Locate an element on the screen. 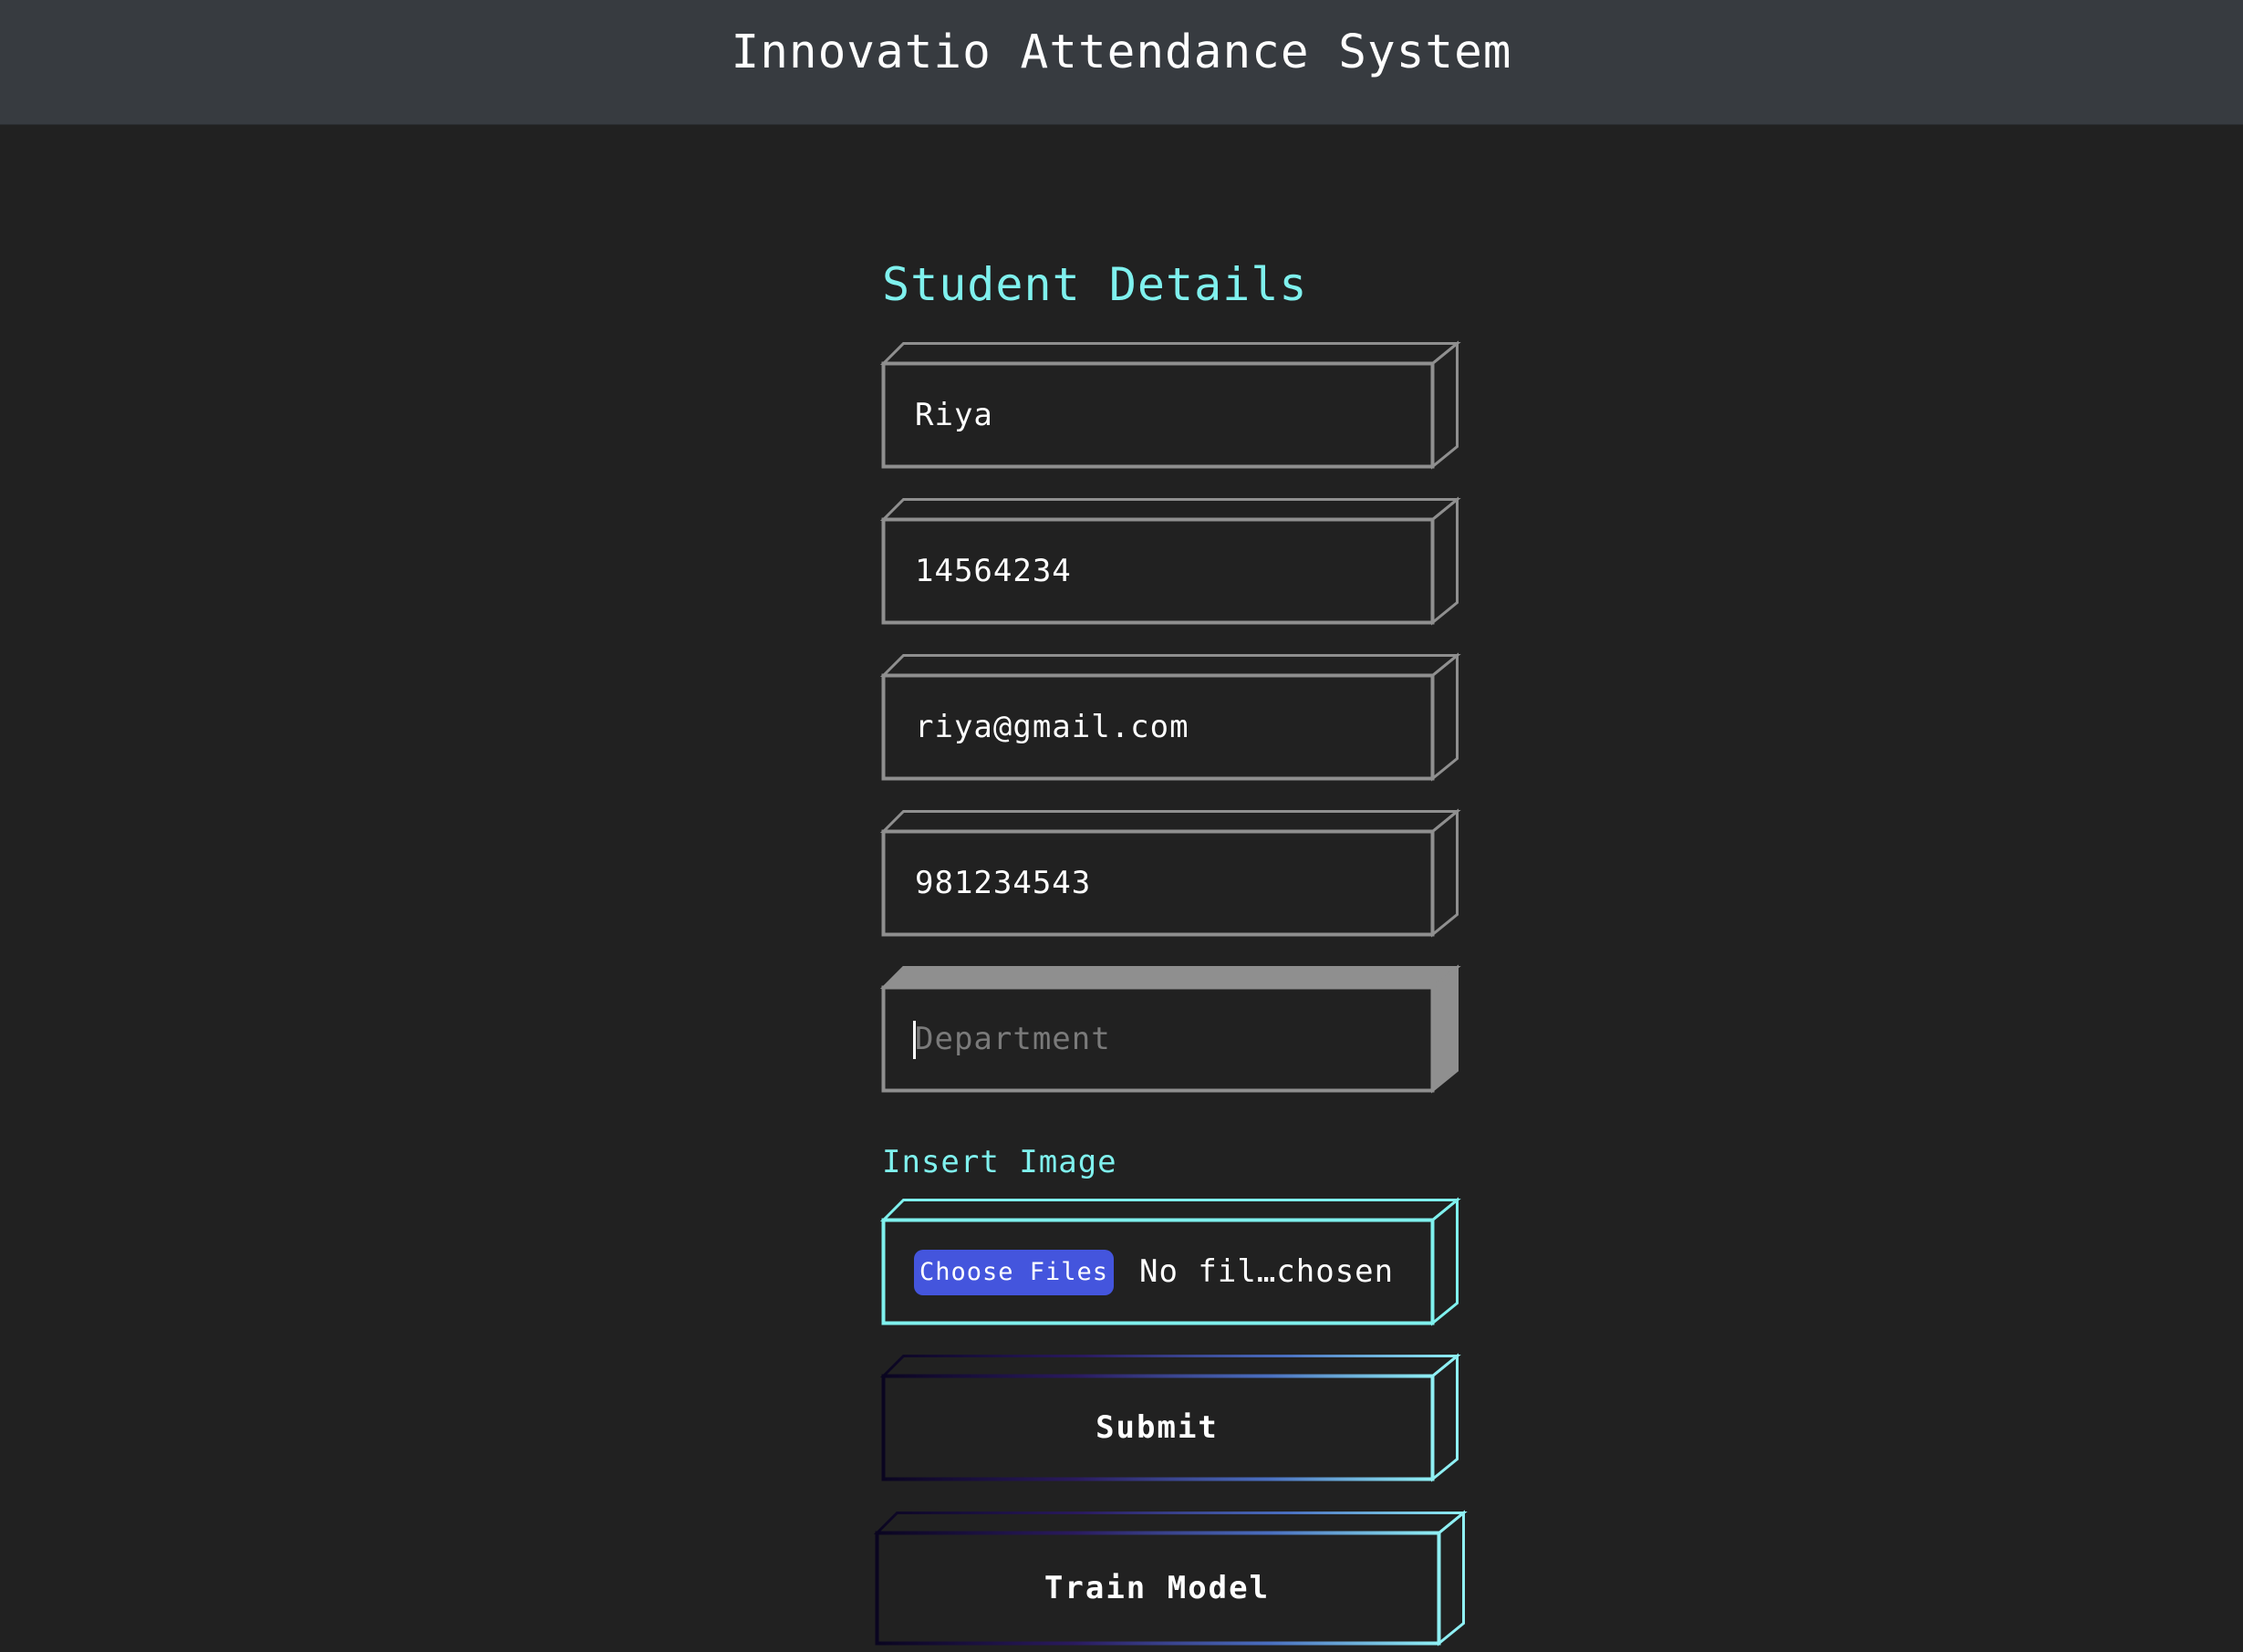  file-status-text: No fil…chosen is located at coordinates (1267, 1272).